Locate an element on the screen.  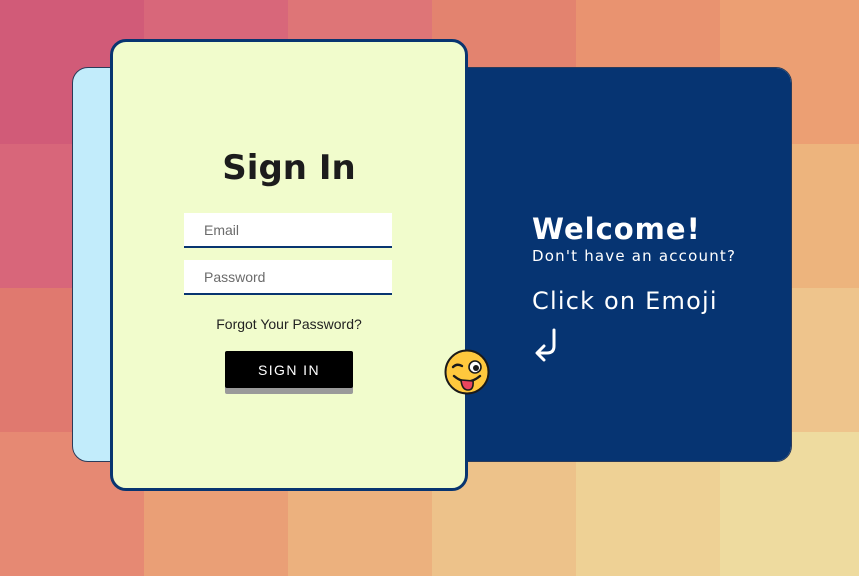
signin-button: SIGN IN is located at coordinates (289, 369).